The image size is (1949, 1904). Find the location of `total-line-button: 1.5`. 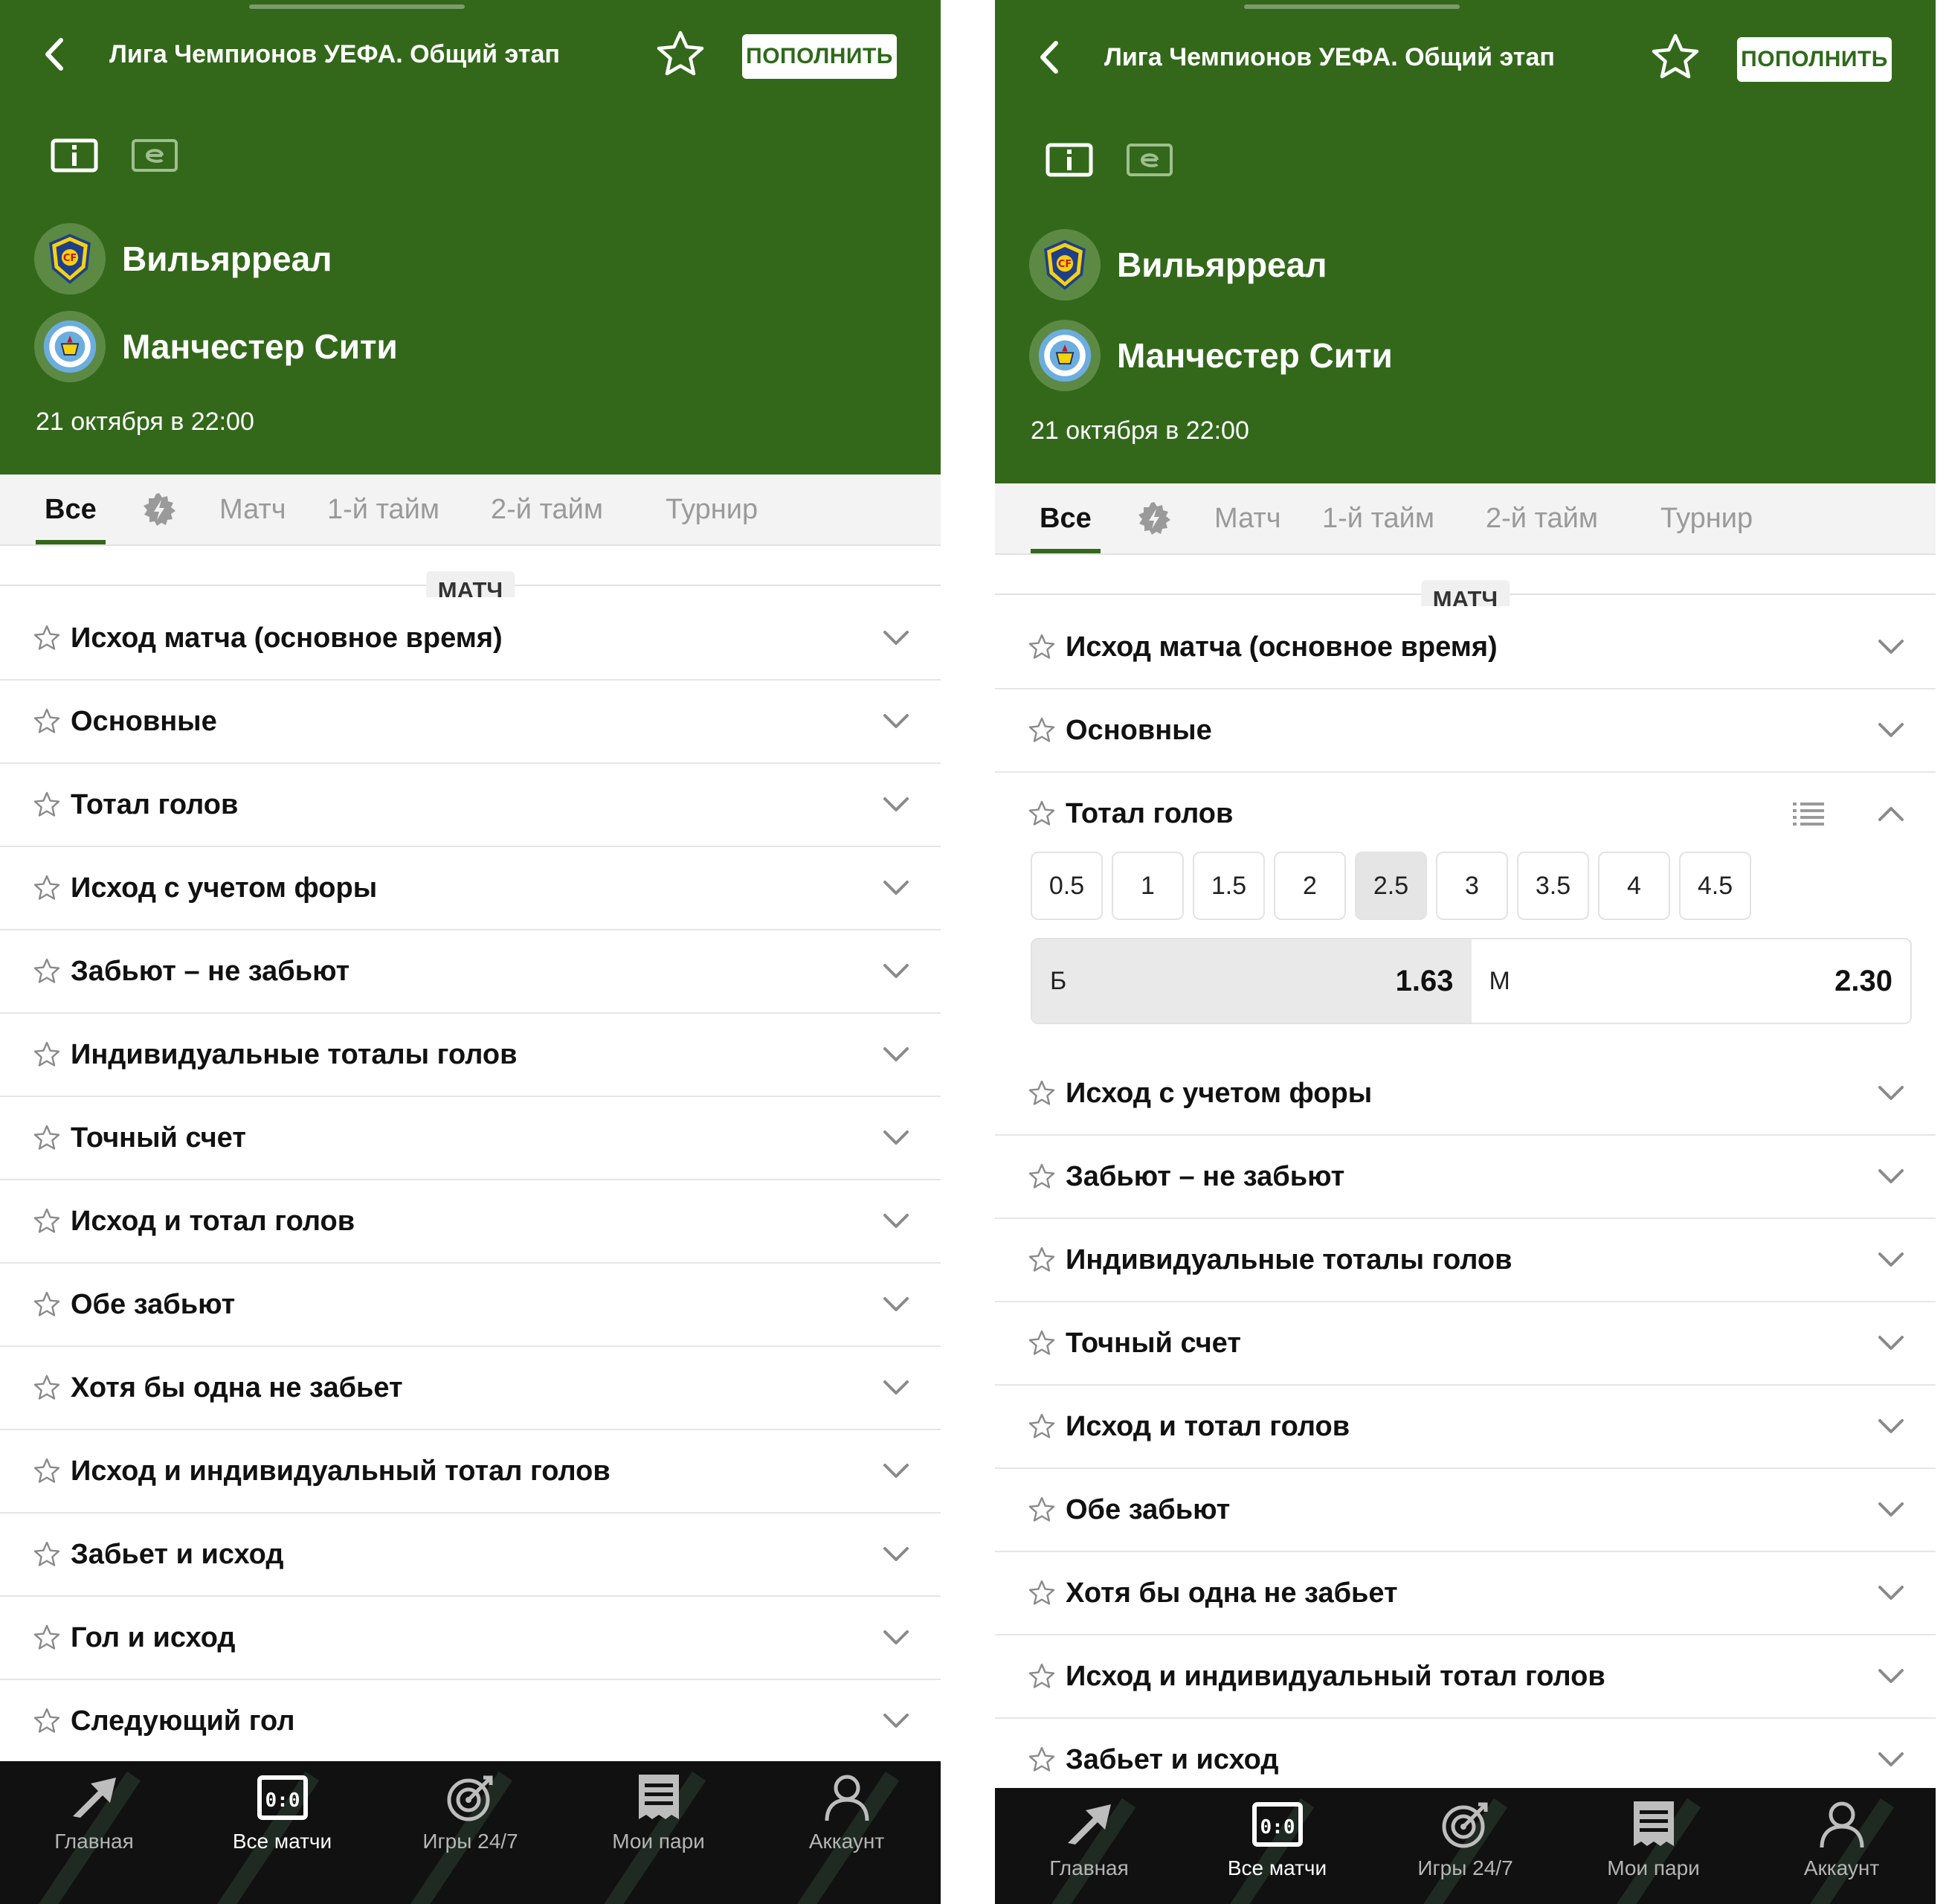

total-line-button: 1.5 is located at coordinates (1229, 886).